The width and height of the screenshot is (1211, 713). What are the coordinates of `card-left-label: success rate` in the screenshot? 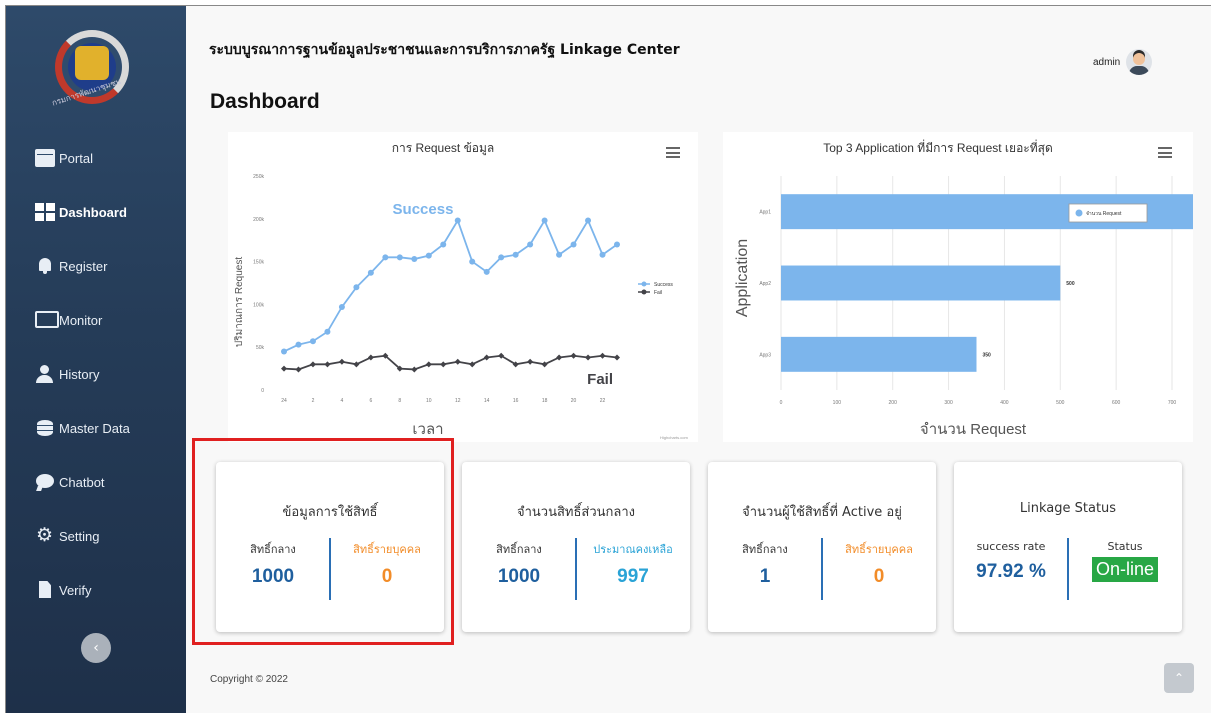 It's located at (1011, 546).